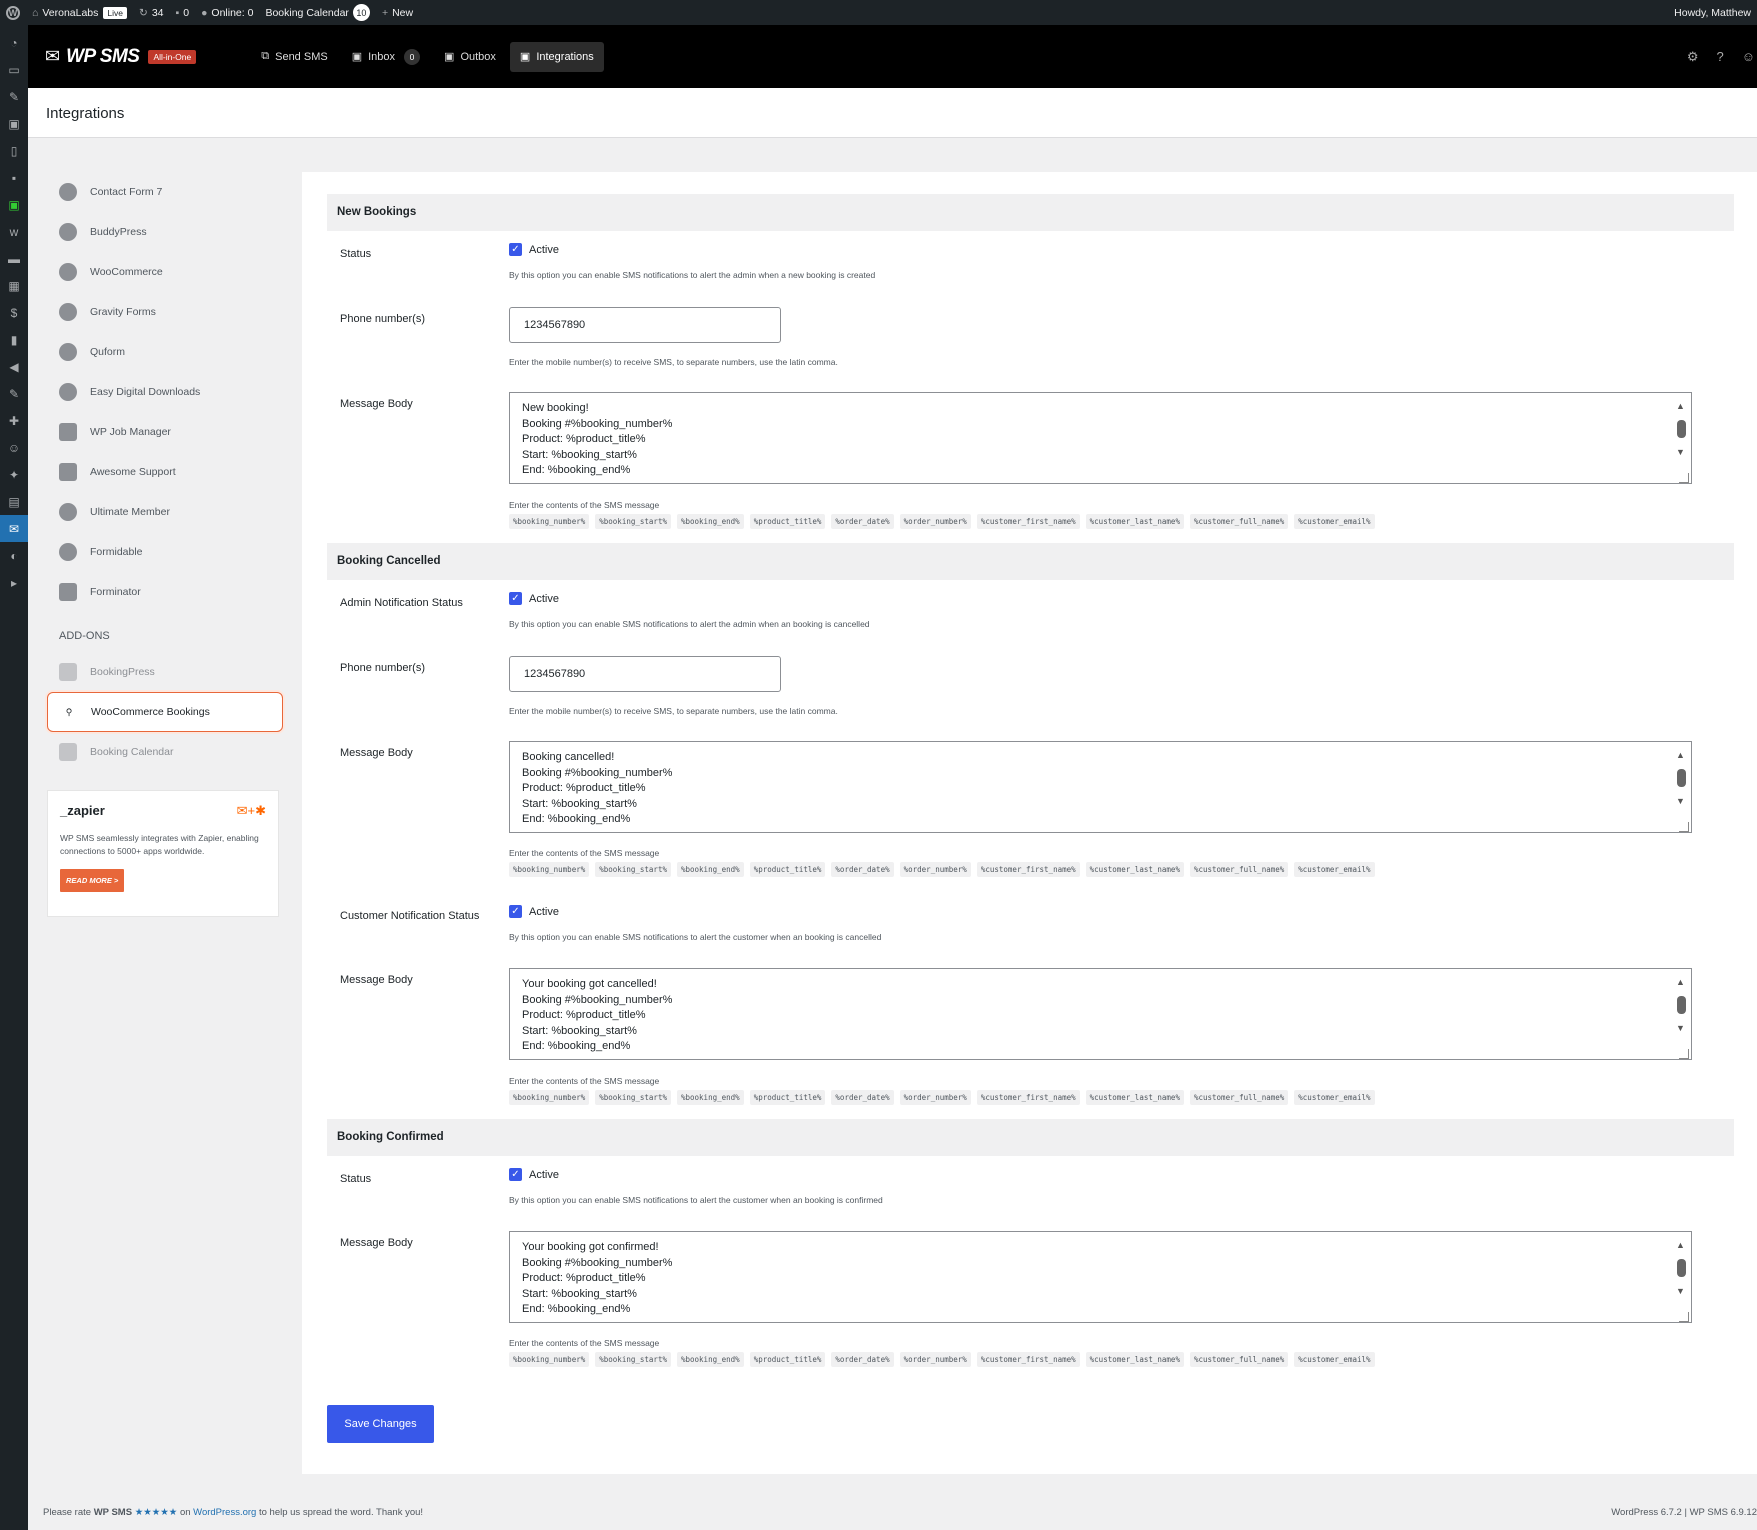  Describe the element at coordinates (380, 1424) in the screenshot. I see `save-changes-button: Save Changes` at that location.